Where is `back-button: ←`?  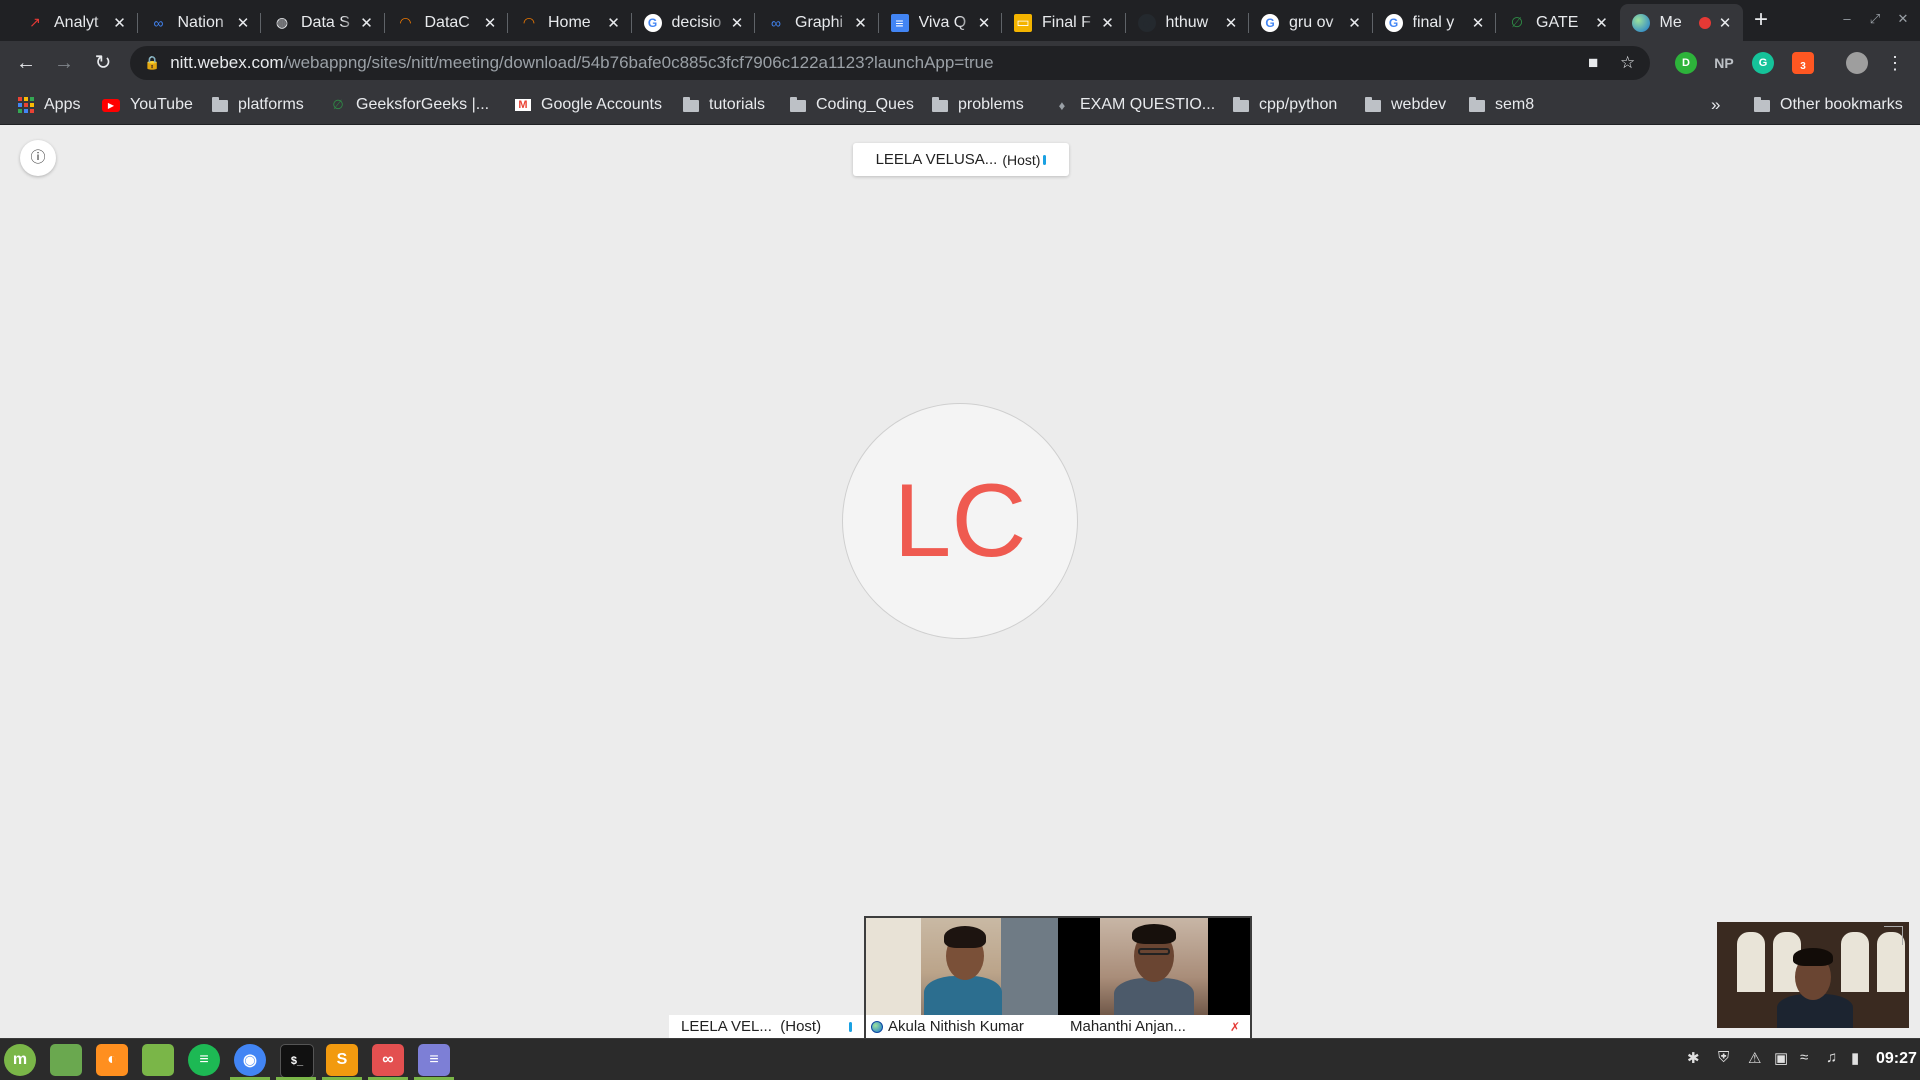
back-button: ← is located at coordinates (26, 63).